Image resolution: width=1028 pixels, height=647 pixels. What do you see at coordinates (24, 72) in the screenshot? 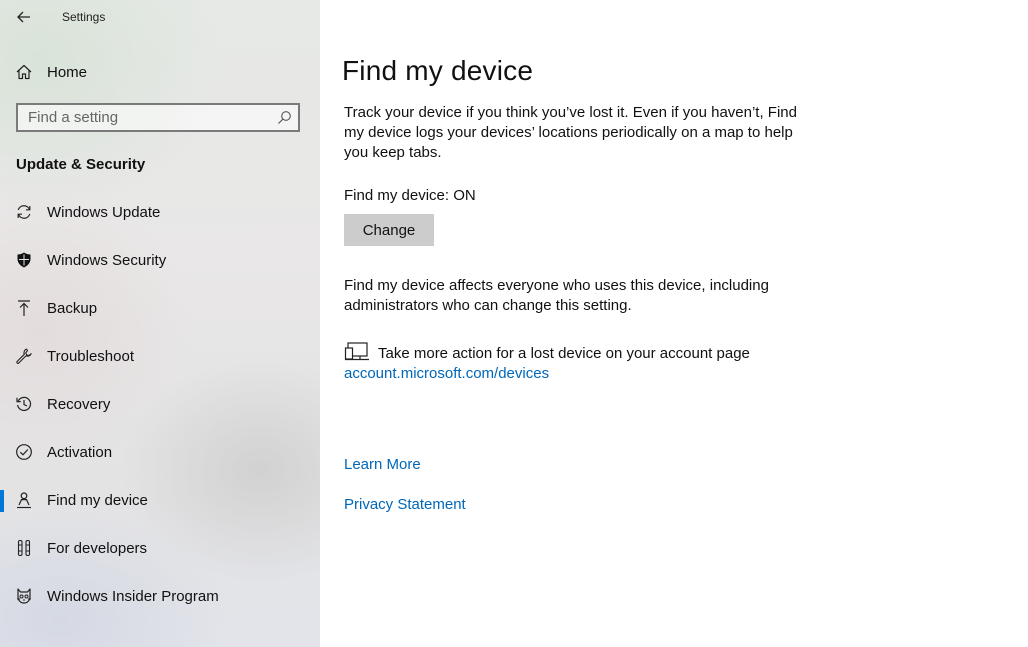
I see `home-icon` at bounding box center [24, 72].